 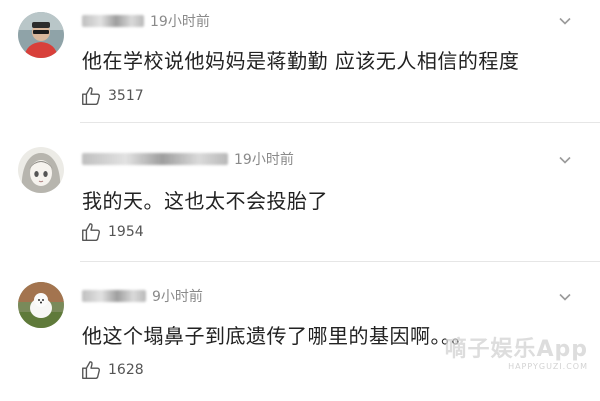 I want to click on avatar-person-icon, so click(x=41, y=35).